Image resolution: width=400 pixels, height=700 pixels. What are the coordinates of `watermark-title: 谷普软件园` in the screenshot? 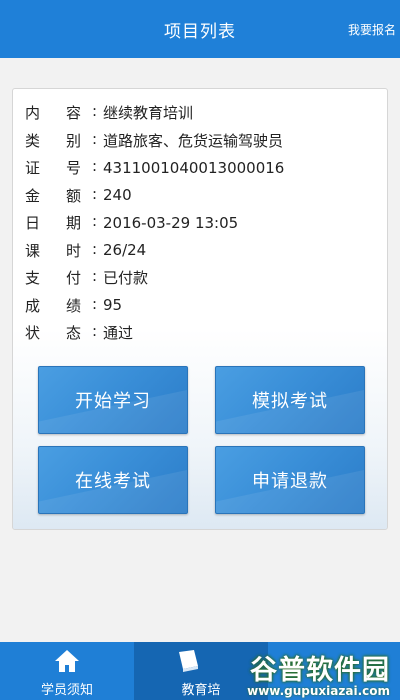 It's located at (320, 670).